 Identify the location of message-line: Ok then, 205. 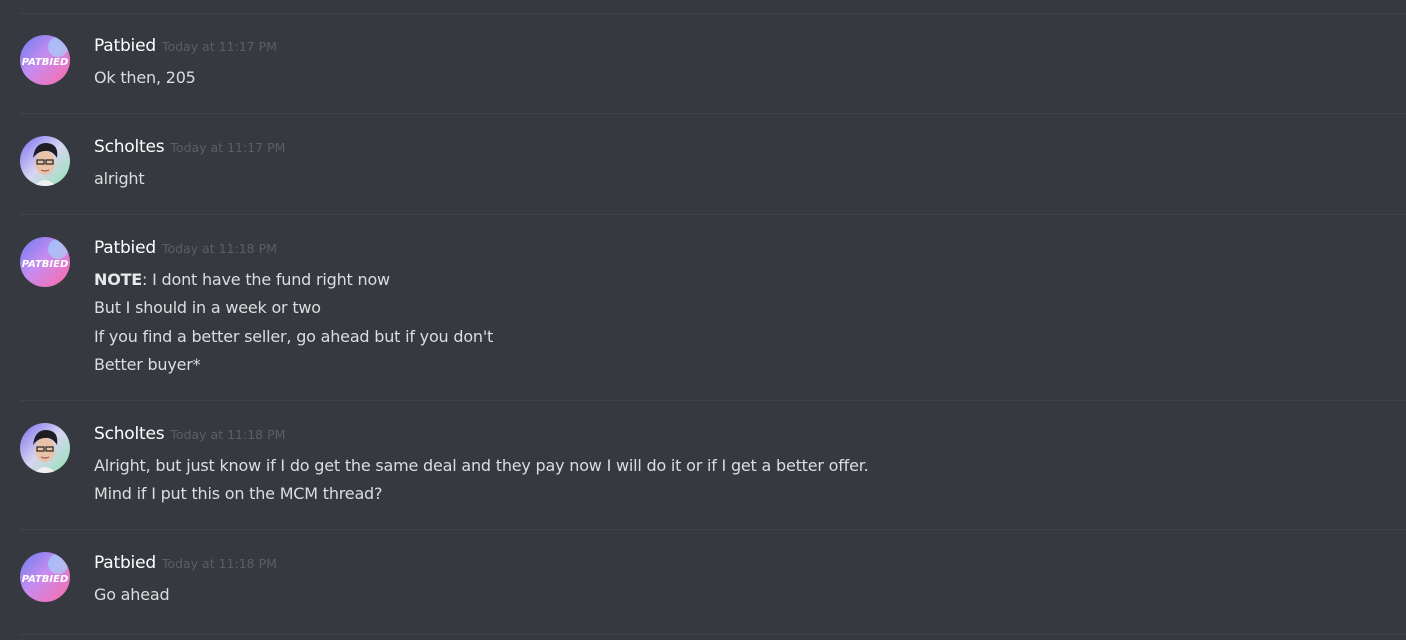
(145, 77).